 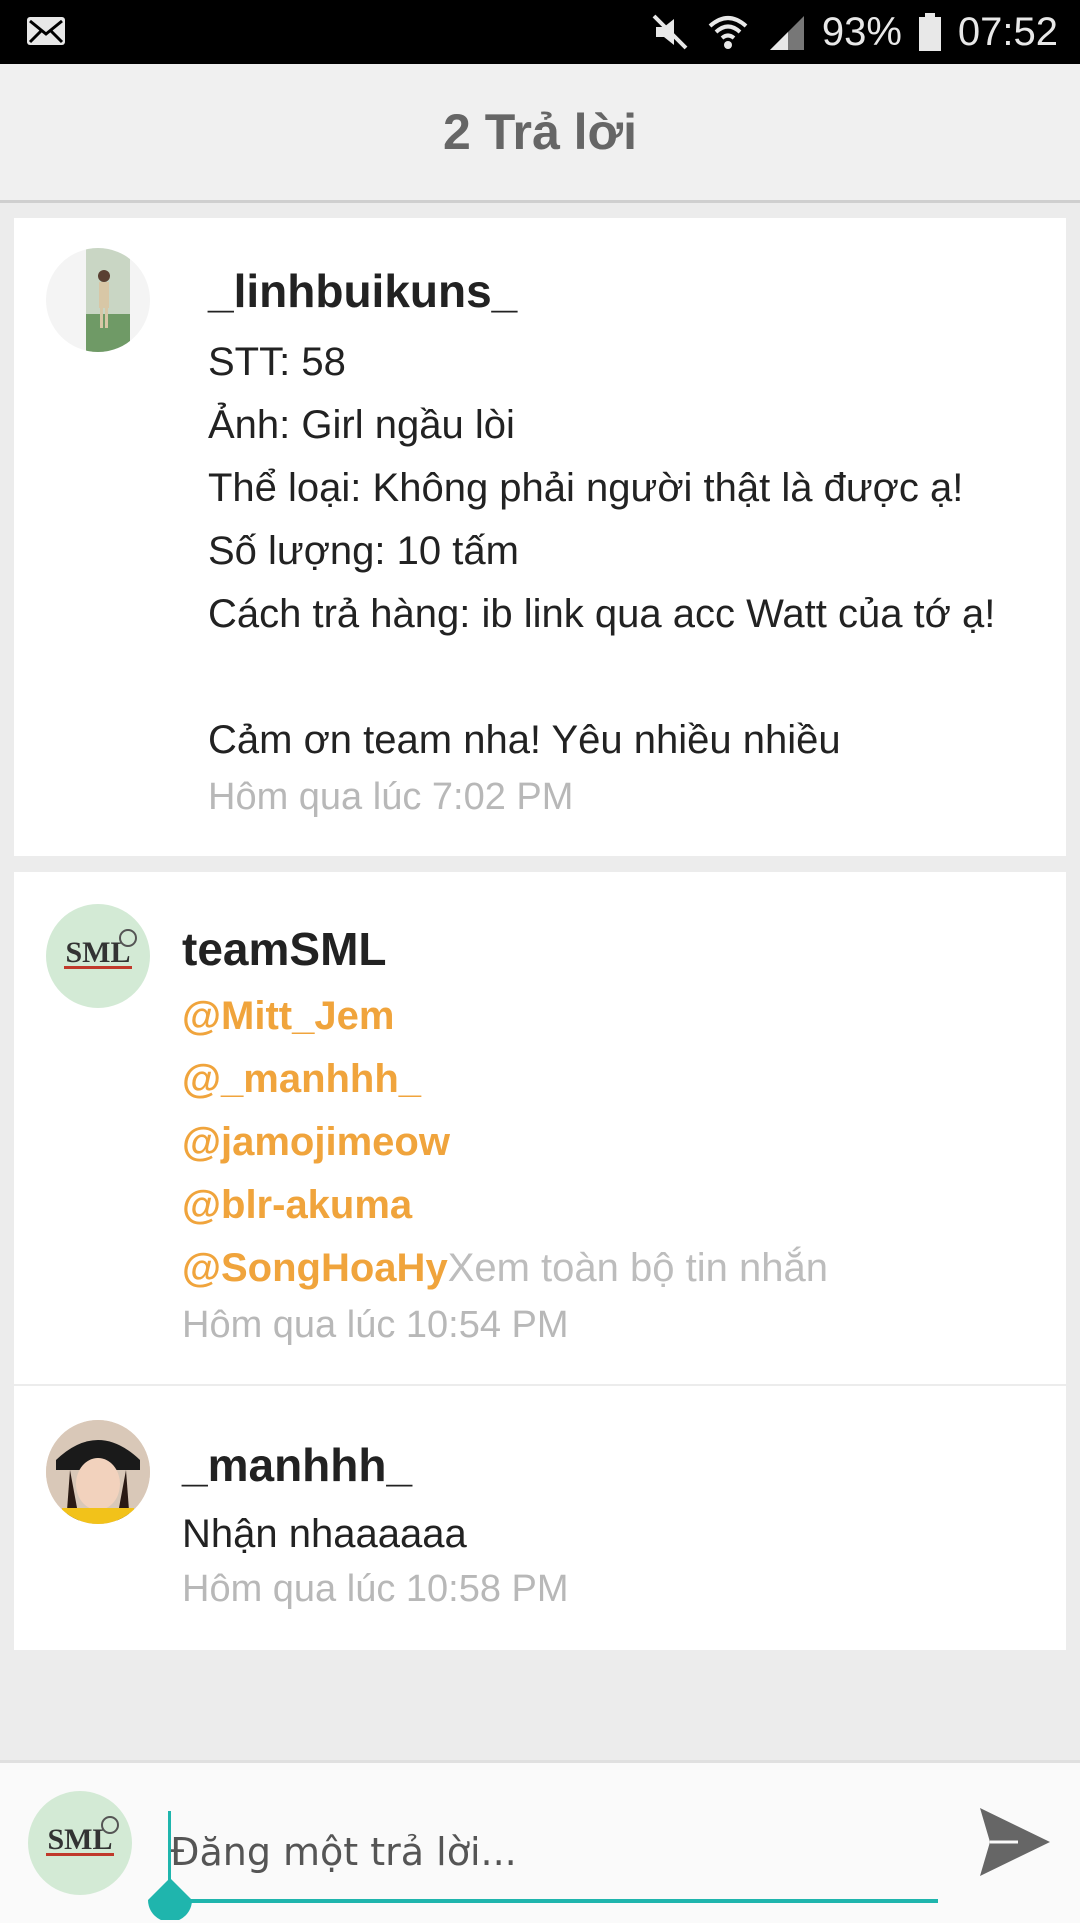 I want to click on post-line: Số lượng: 10 tấm, so click(x=363, y=551).